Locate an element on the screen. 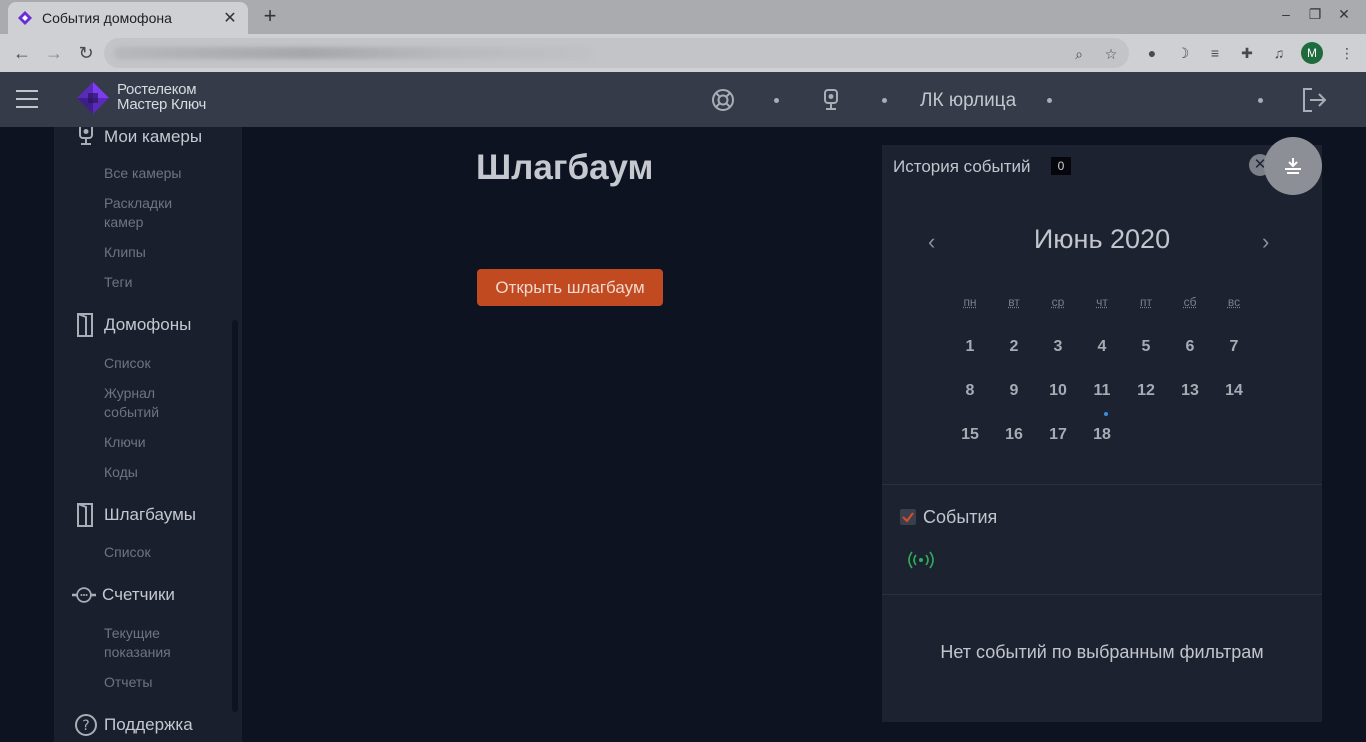  sidebar-section-label: Счетчики is located at coordinates (138, 594).